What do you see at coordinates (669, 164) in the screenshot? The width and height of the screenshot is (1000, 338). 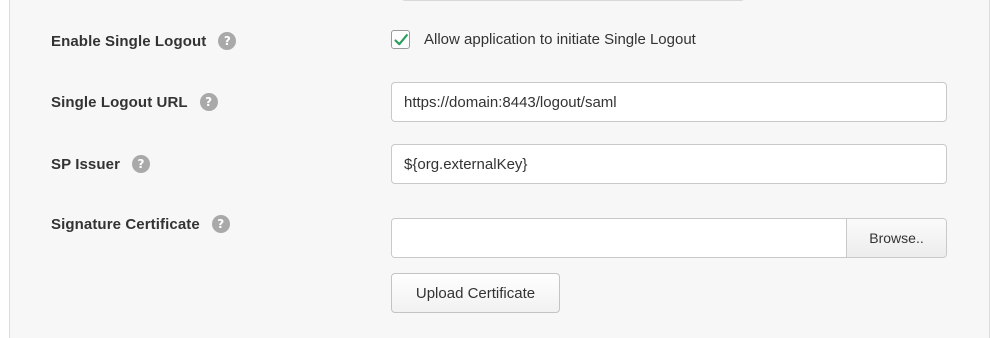 I see `sp-issuer-input` at bounding box center [669, 164].